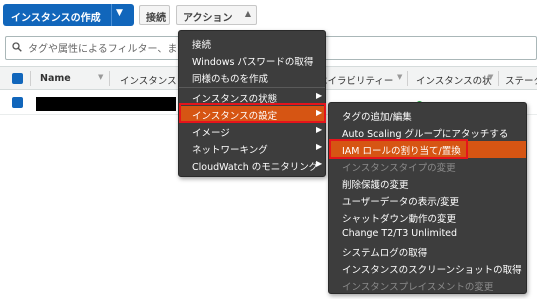  I want to click on submenu-item-view-change-user-data: ユーザーデータの表示/変更, so click(427, 200).